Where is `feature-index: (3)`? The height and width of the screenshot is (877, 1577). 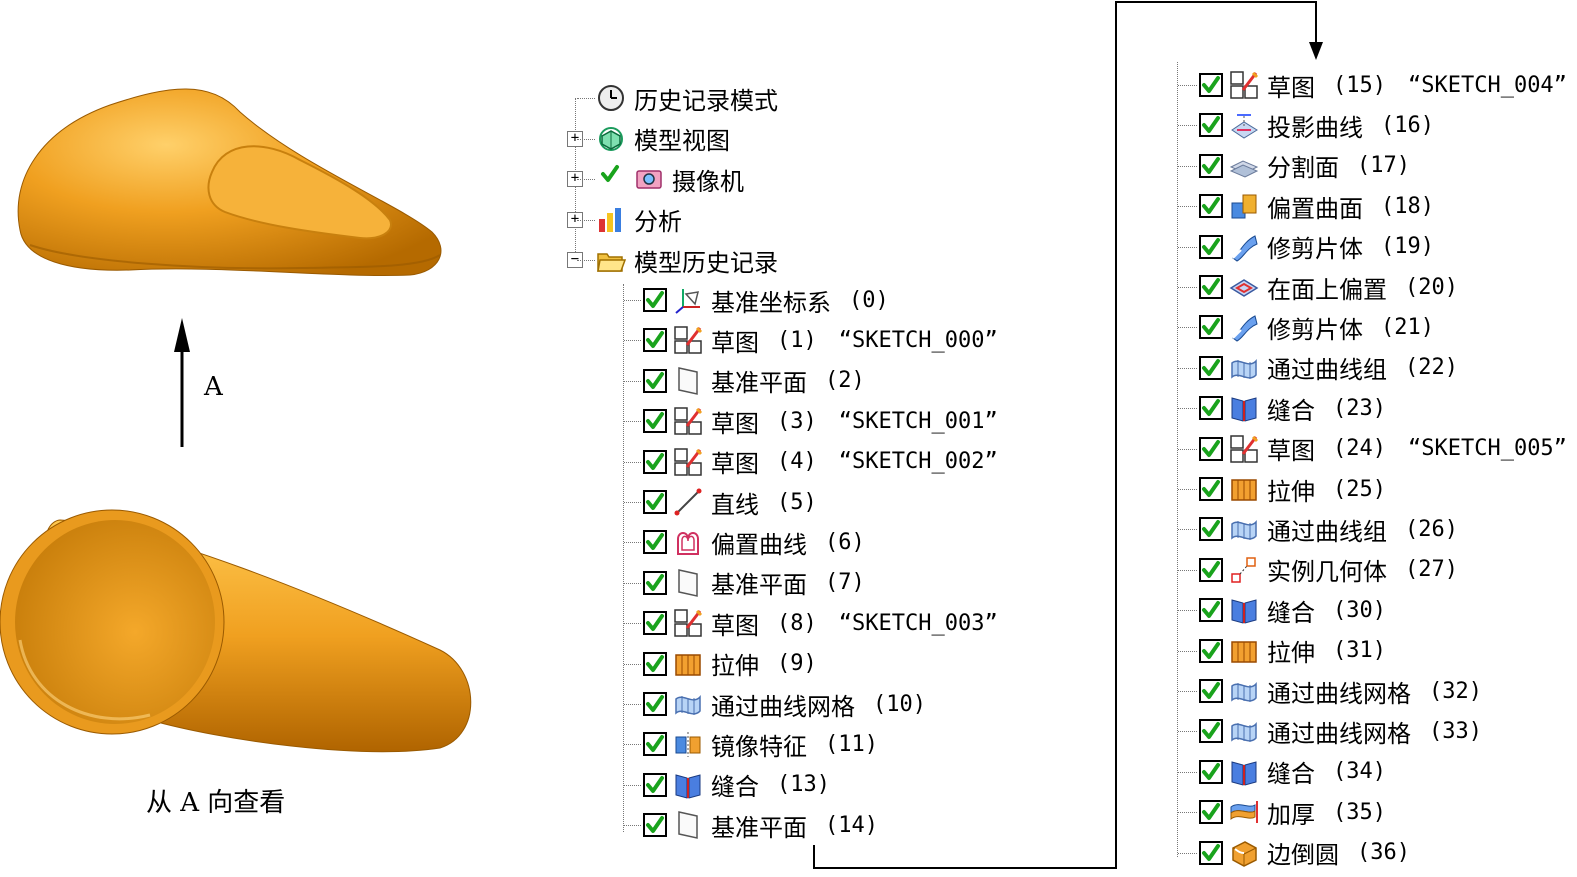 feature-index: (3) is located at coordinates (797, 421).